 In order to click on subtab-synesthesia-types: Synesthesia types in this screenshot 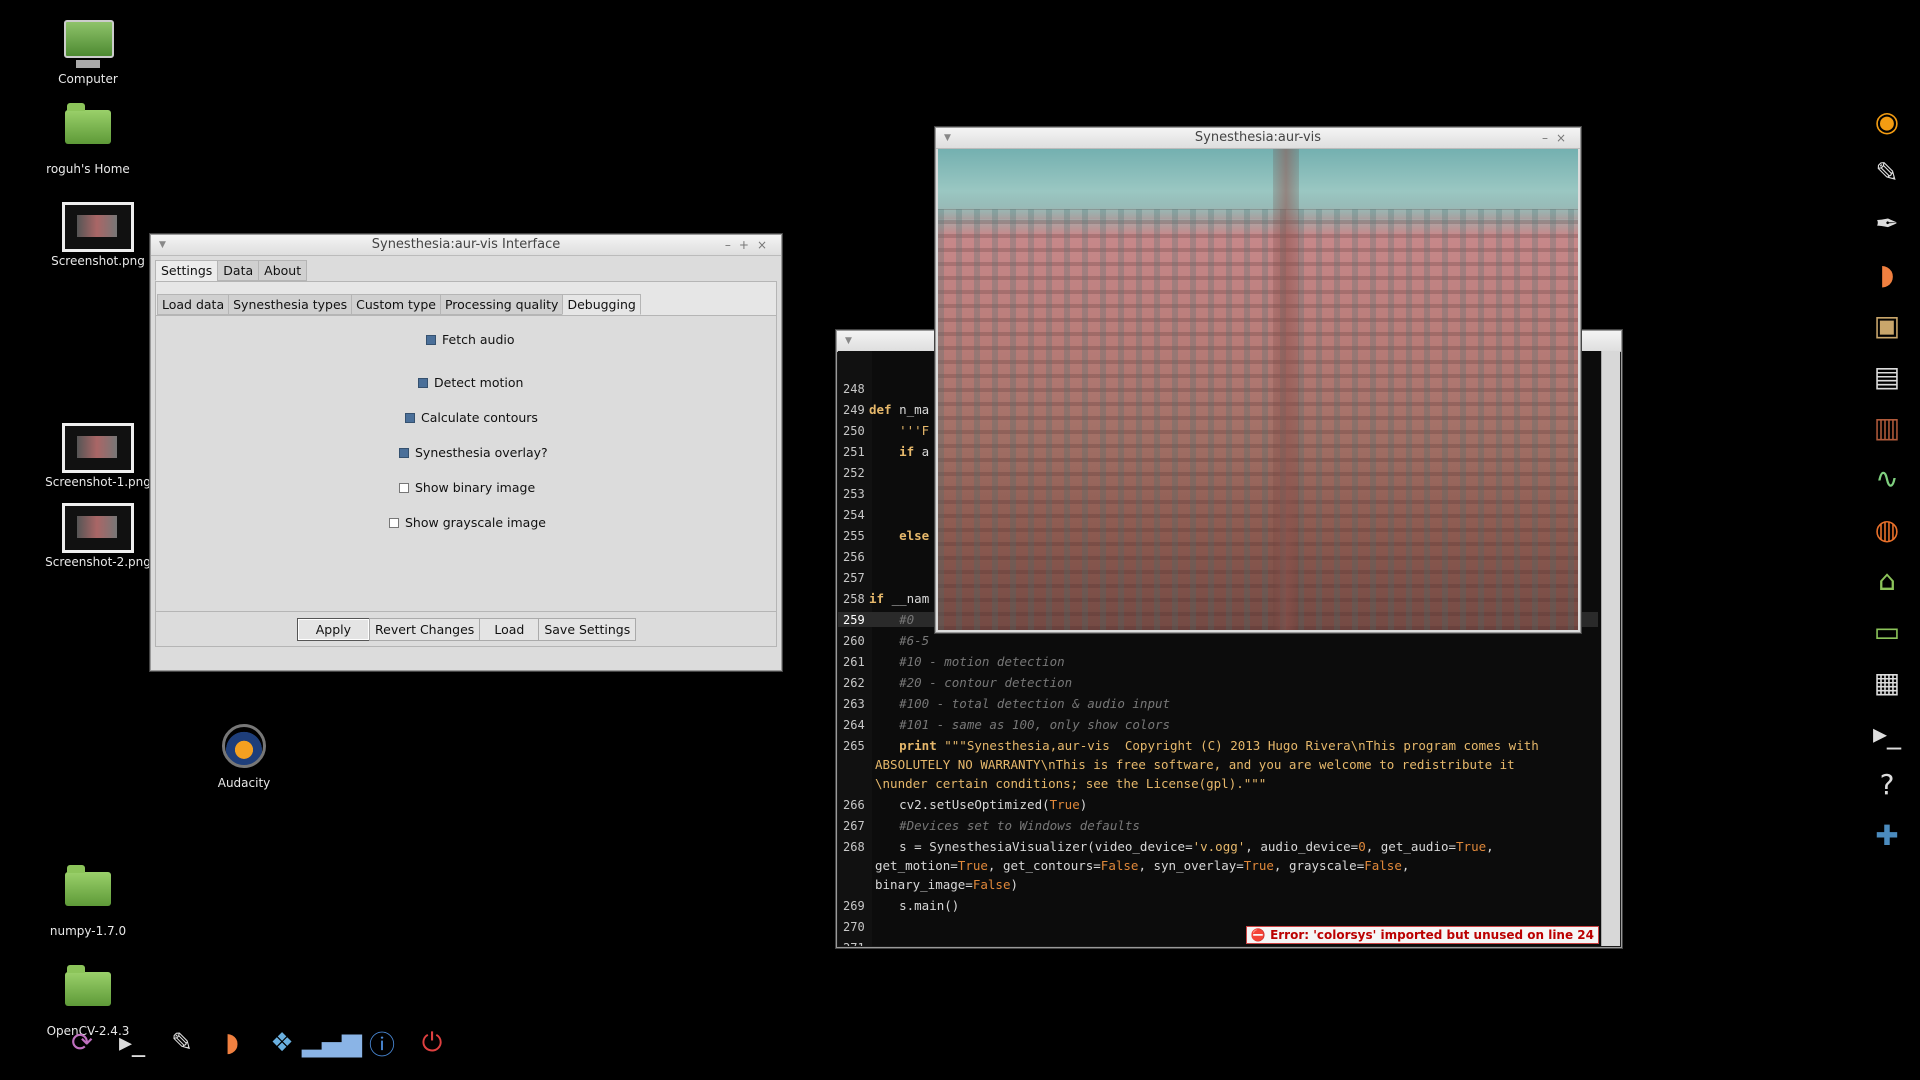, I will do `click(290, 304)`.